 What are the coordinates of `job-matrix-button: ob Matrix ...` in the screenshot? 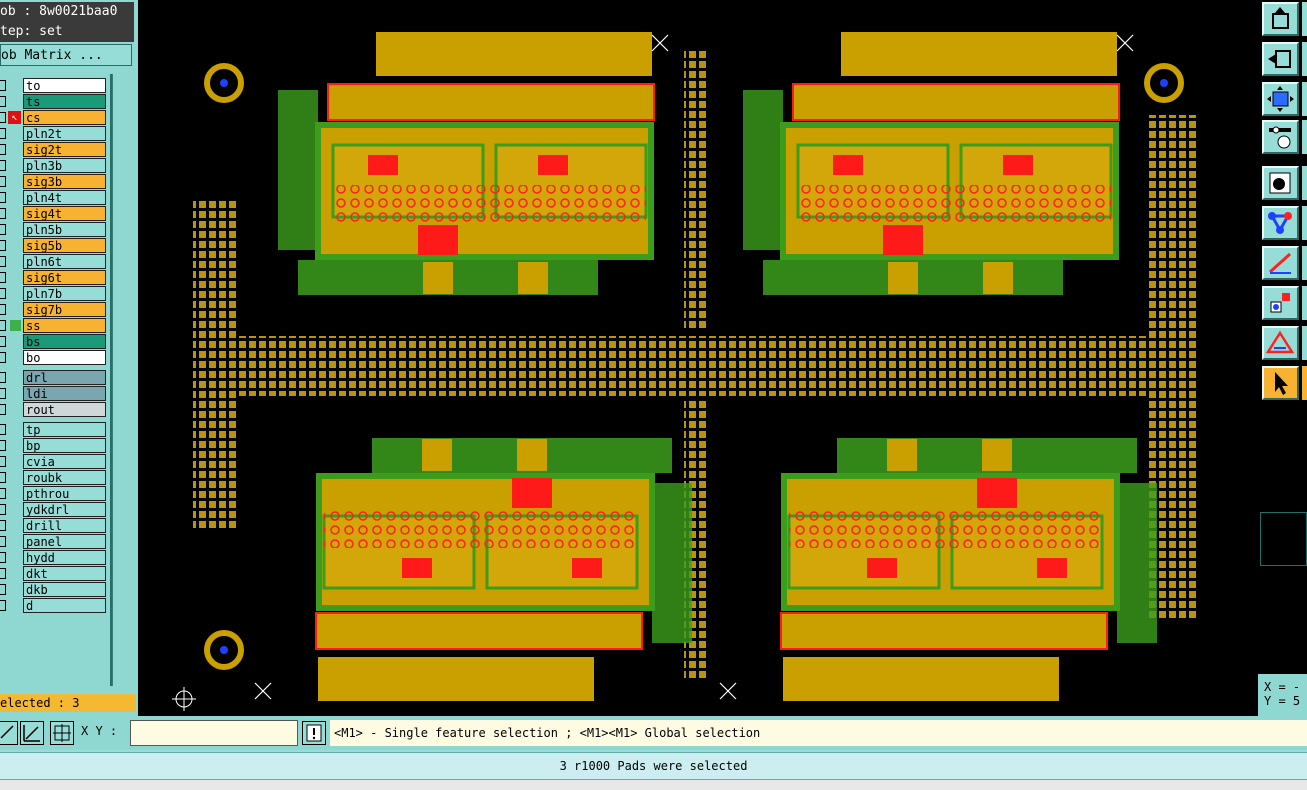 It's located at (66, 55).